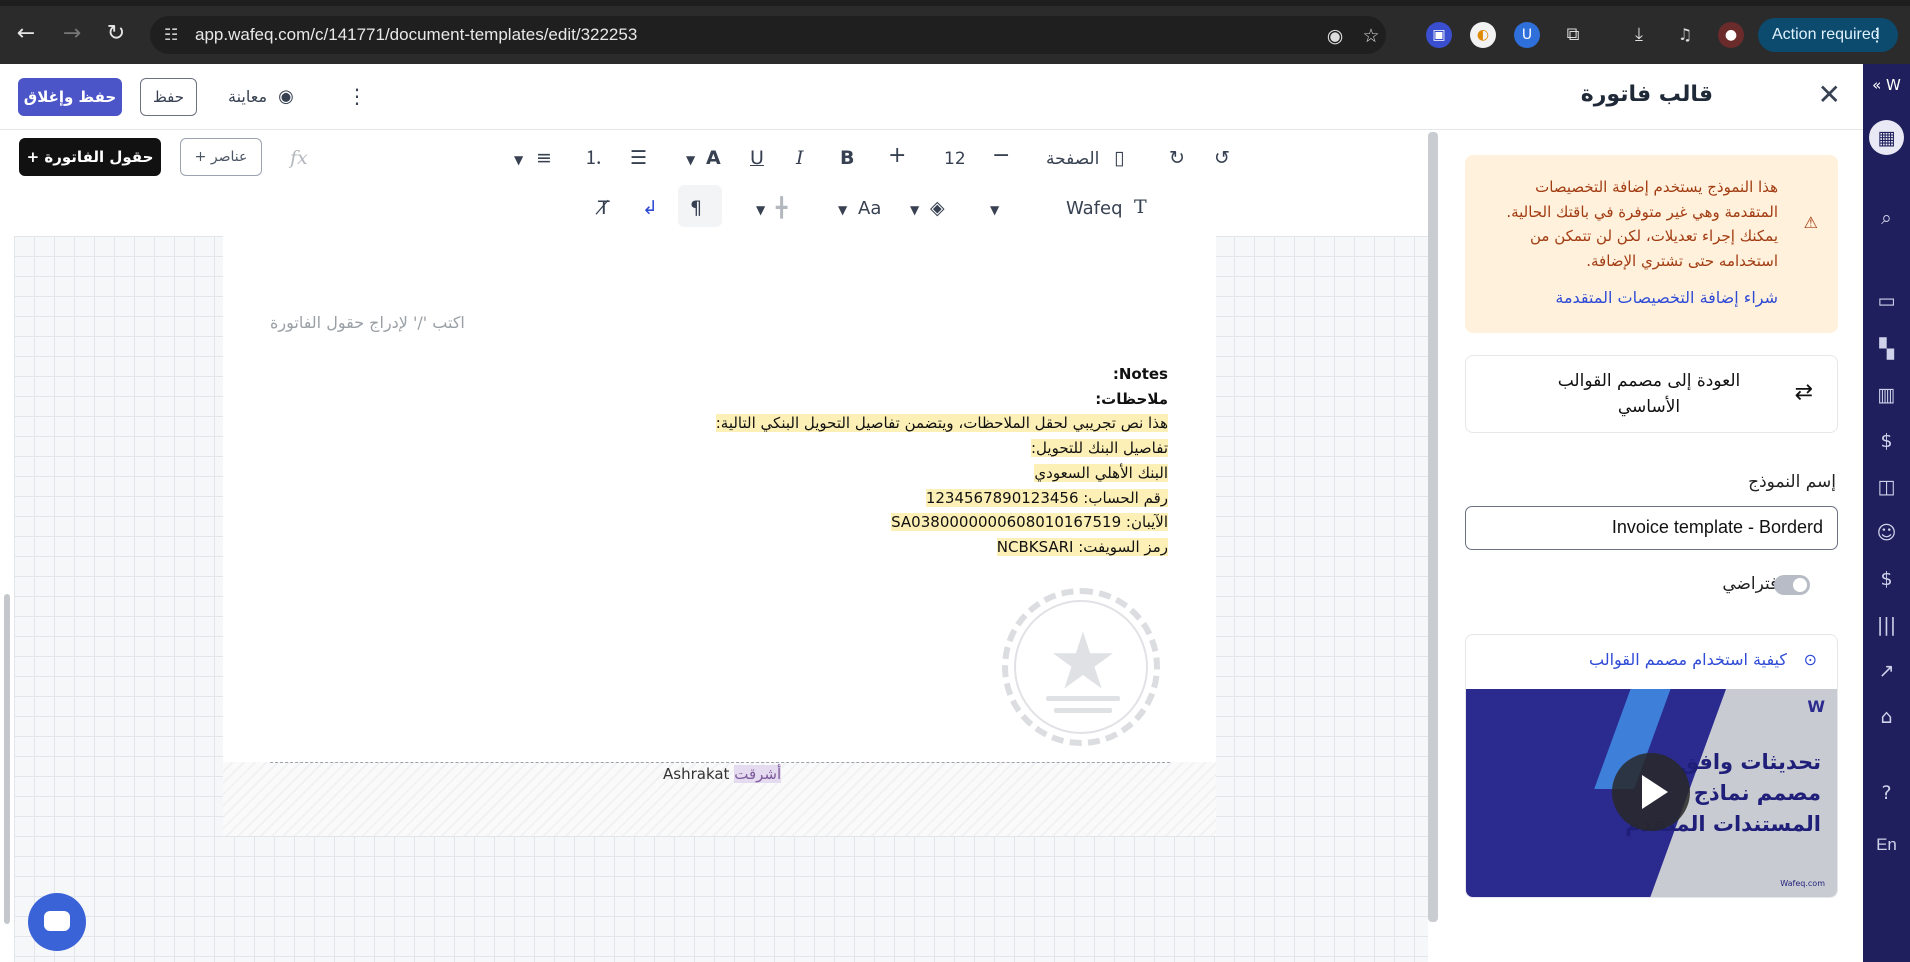 This screenshot has width=1910, height=962. What do you see at coordinates (800, 158) in the screenshot?
I see `italic-icon: I` at bounding box center [800, 158].